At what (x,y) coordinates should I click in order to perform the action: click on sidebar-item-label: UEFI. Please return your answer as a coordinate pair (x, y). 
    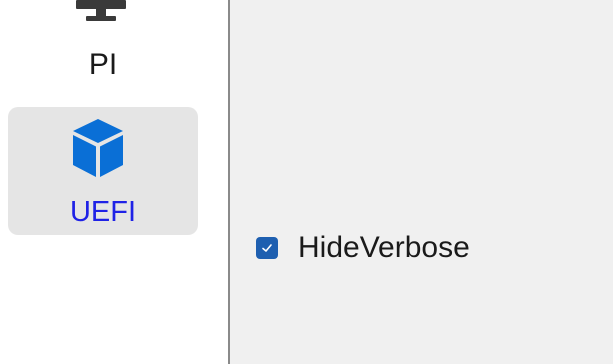
    Looking at the image, I should click on (103, 212).